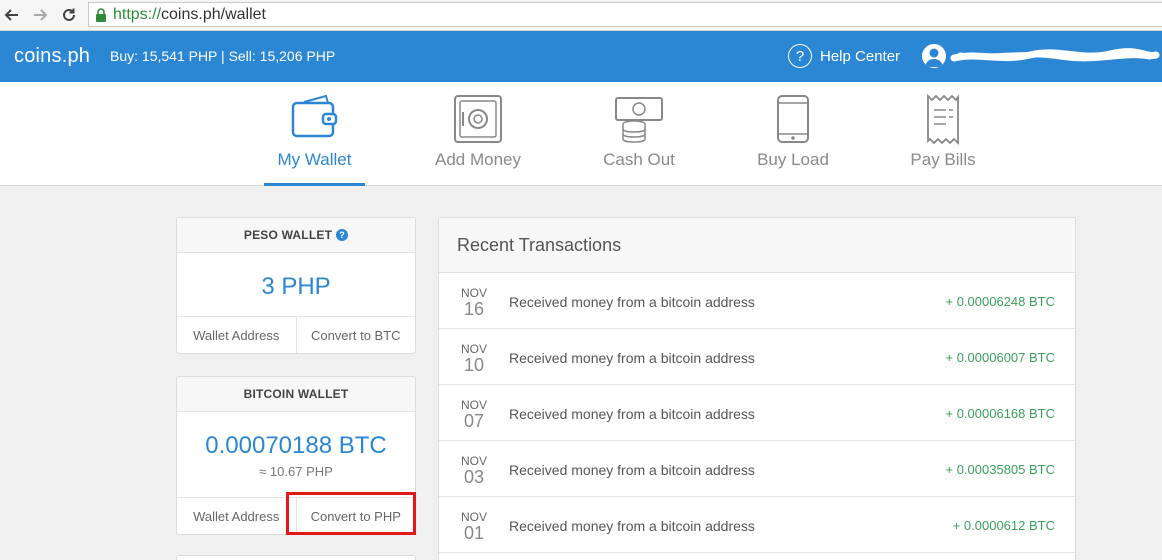 The height and width of the screenshot is (560, 1162). Describe the element at coordinates (213, 14) in the screenshot. I see `url-path: coins.ph/wallet` at that location.